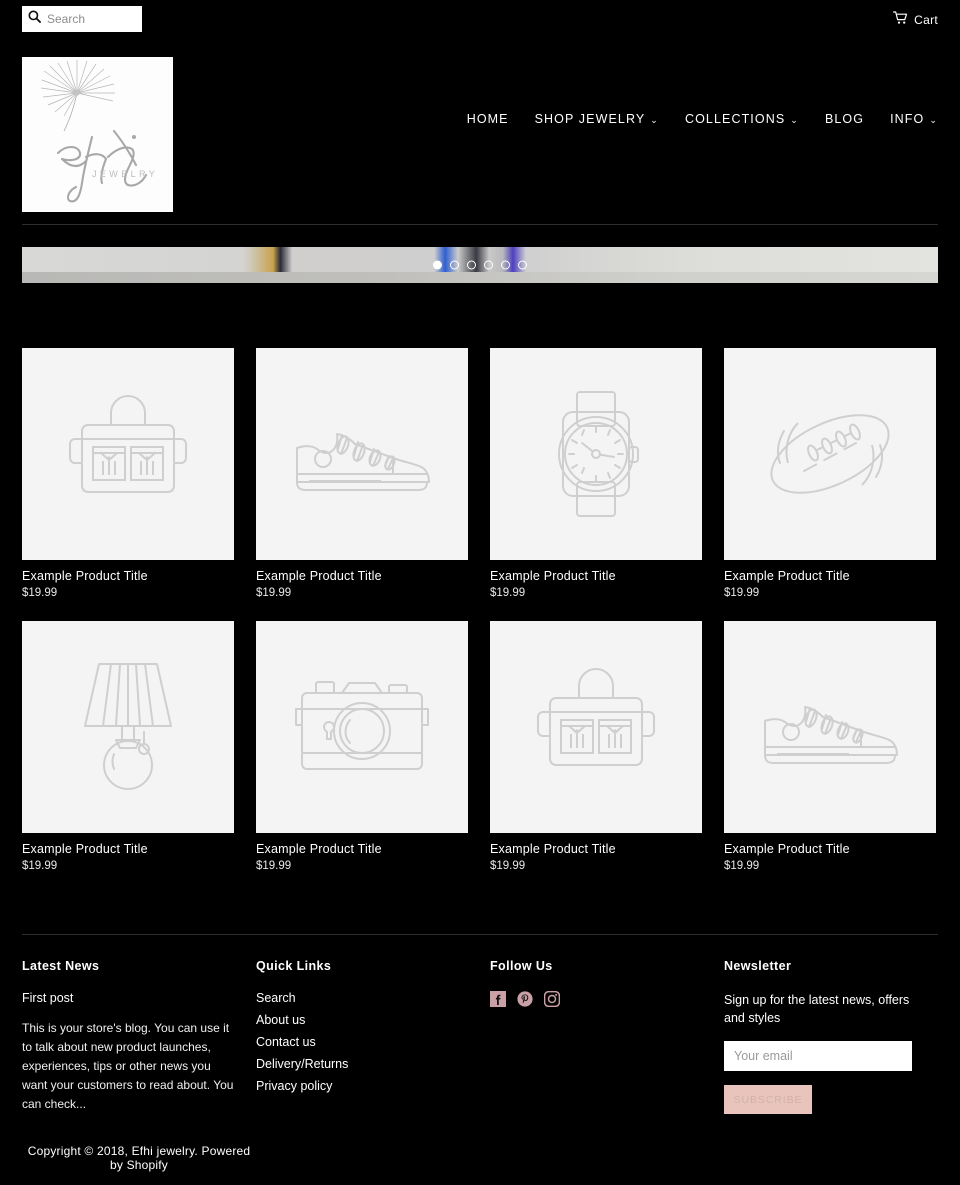 This screenshot has width=960, height=1185. Describe the element at coordinates (373, 1064) in the screenshot. I see `quick-link-delivery-returns: Delivery/Returns` at that location.